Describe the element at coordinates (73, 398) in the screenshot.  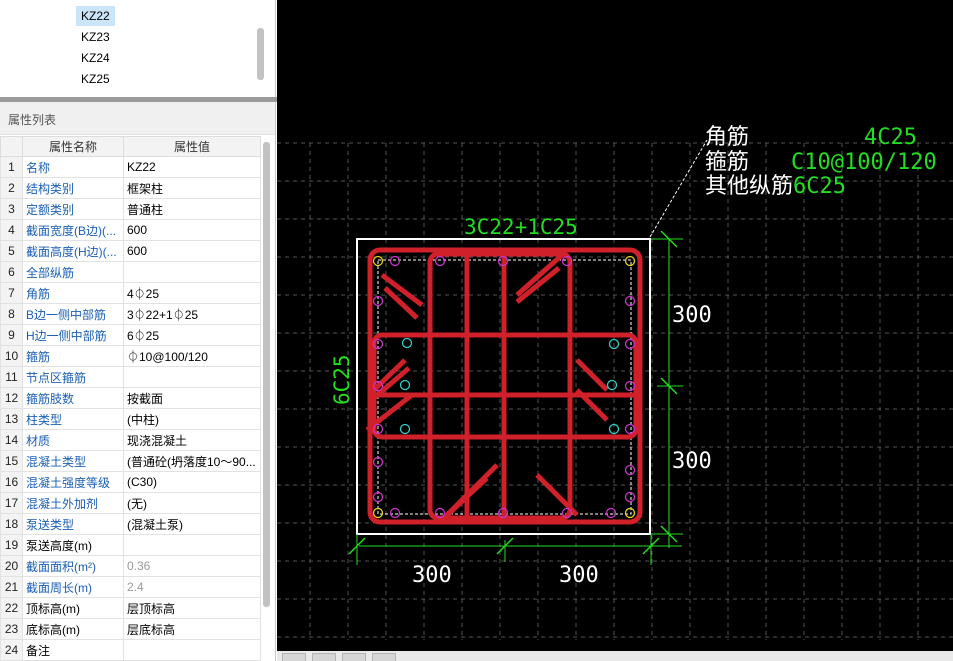
I see `property-name: 箍筋肢数` at that location.